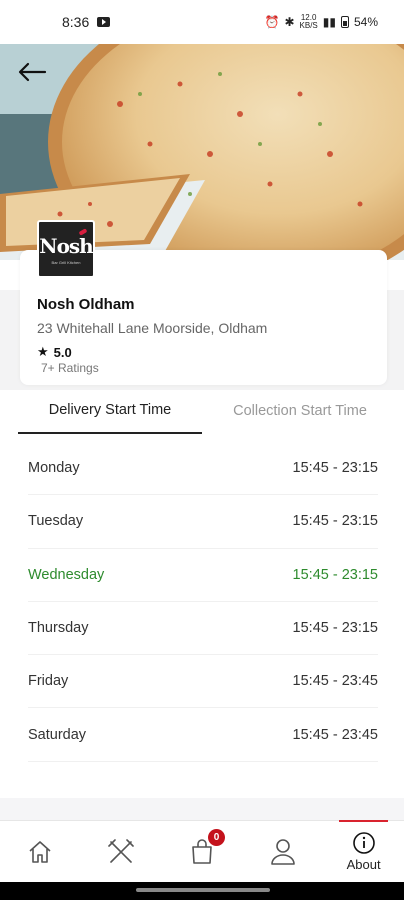  What do you see at coordinates (203, 735) in the screenshot?
I see `hours-row-saturday: Saturday 15:45 - 23:45` at bounding box center [203, 735].